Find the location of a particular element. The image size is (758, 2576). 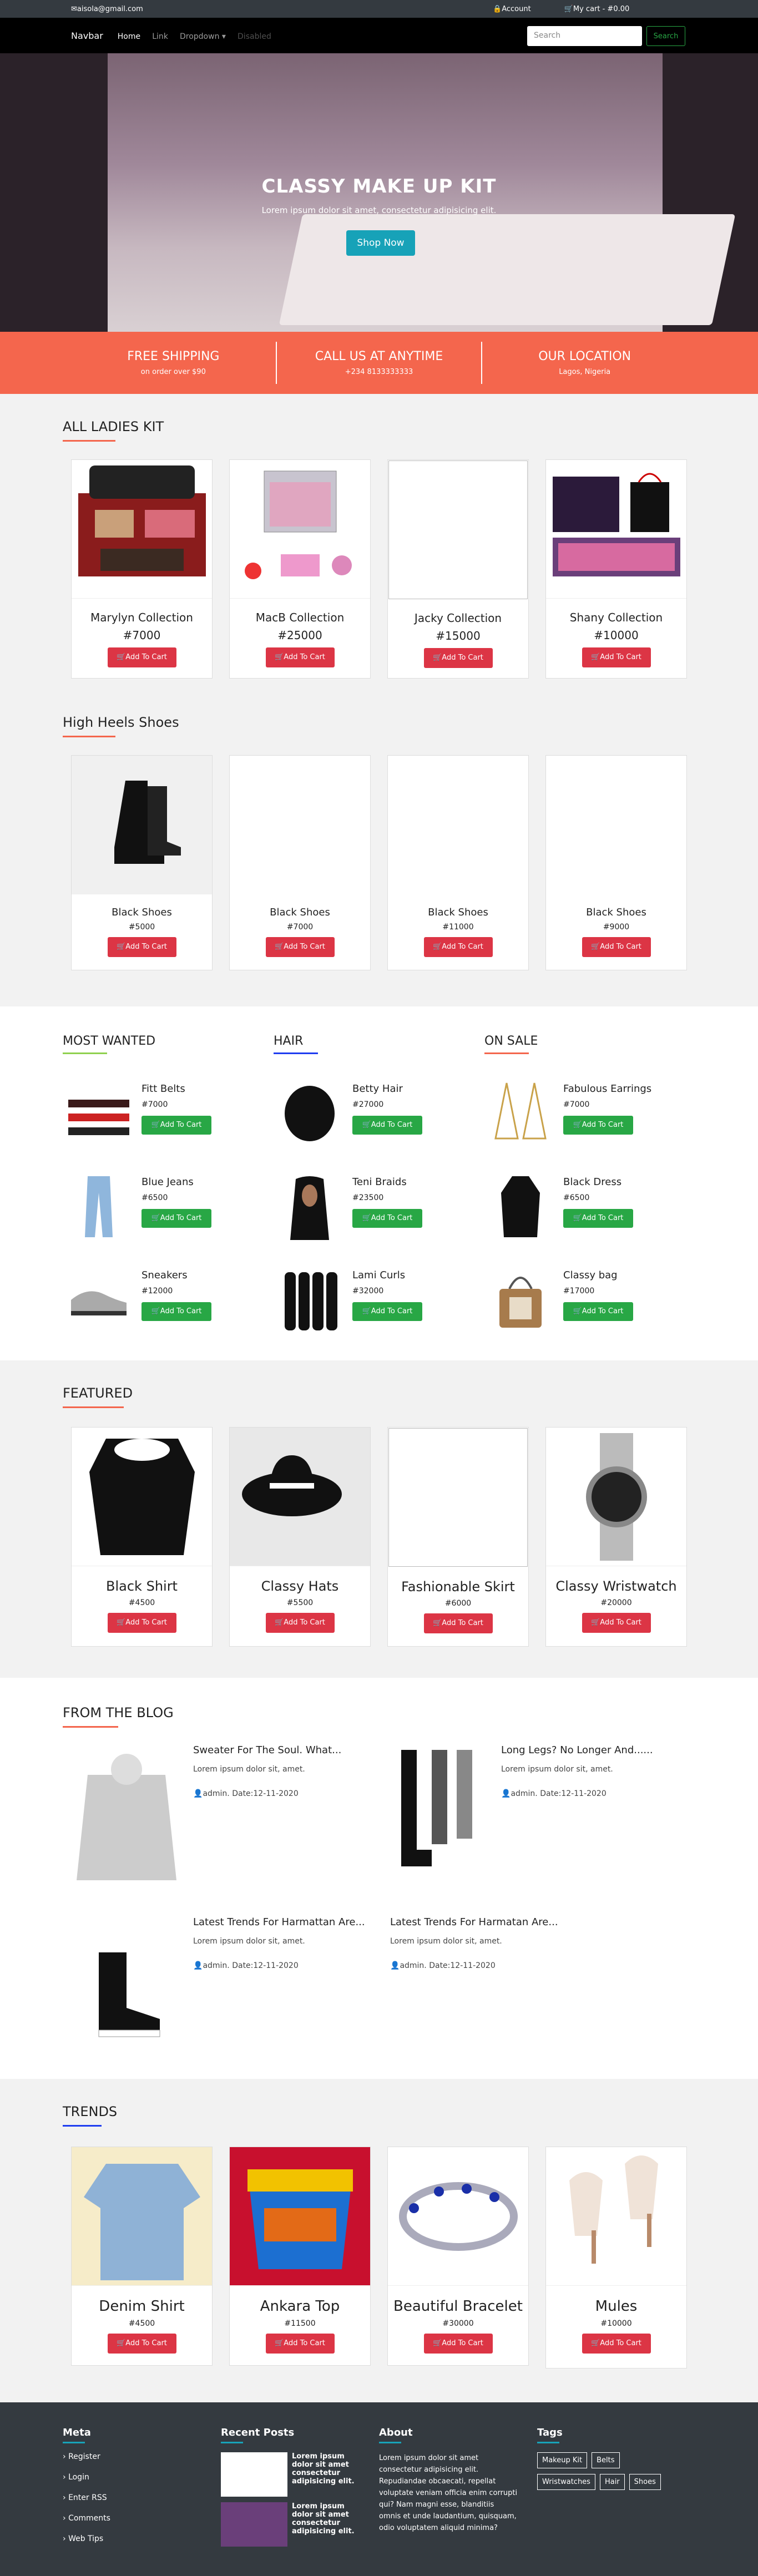

product-price: #9000 is located at coordinates (616, 927).